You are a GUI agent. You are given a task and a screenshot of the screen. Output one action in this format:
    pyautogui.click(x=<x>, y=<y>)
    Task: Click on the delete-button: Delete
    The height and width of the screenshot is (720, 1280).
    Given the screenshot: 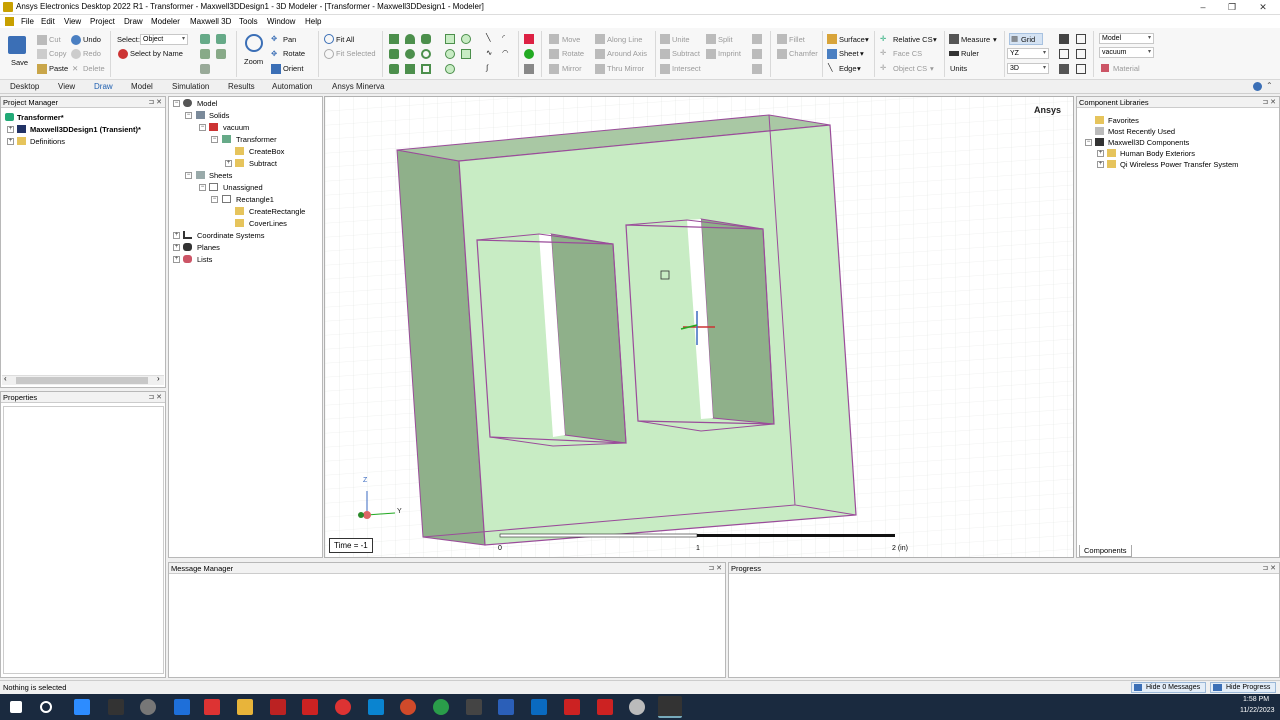 What is the action you would take?
    pyautogui.click(x=94, y=68)
    